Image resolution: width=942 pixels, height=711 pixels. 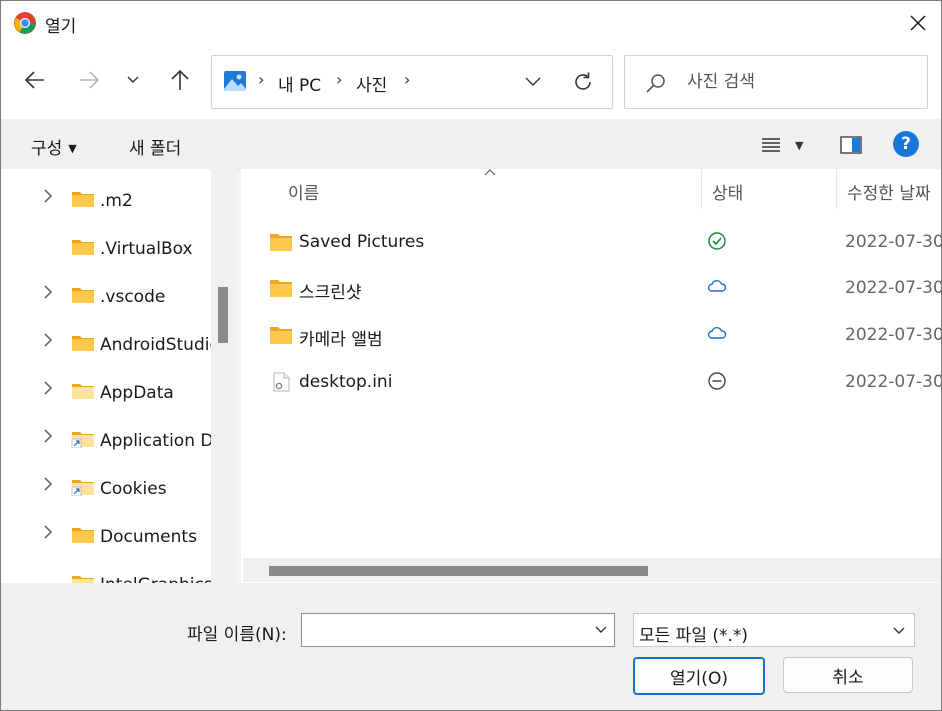 What do you see at coordinates (106, 437) in the screenshot?
I see `tree-item: Application D` at bounding box center [106, 437].